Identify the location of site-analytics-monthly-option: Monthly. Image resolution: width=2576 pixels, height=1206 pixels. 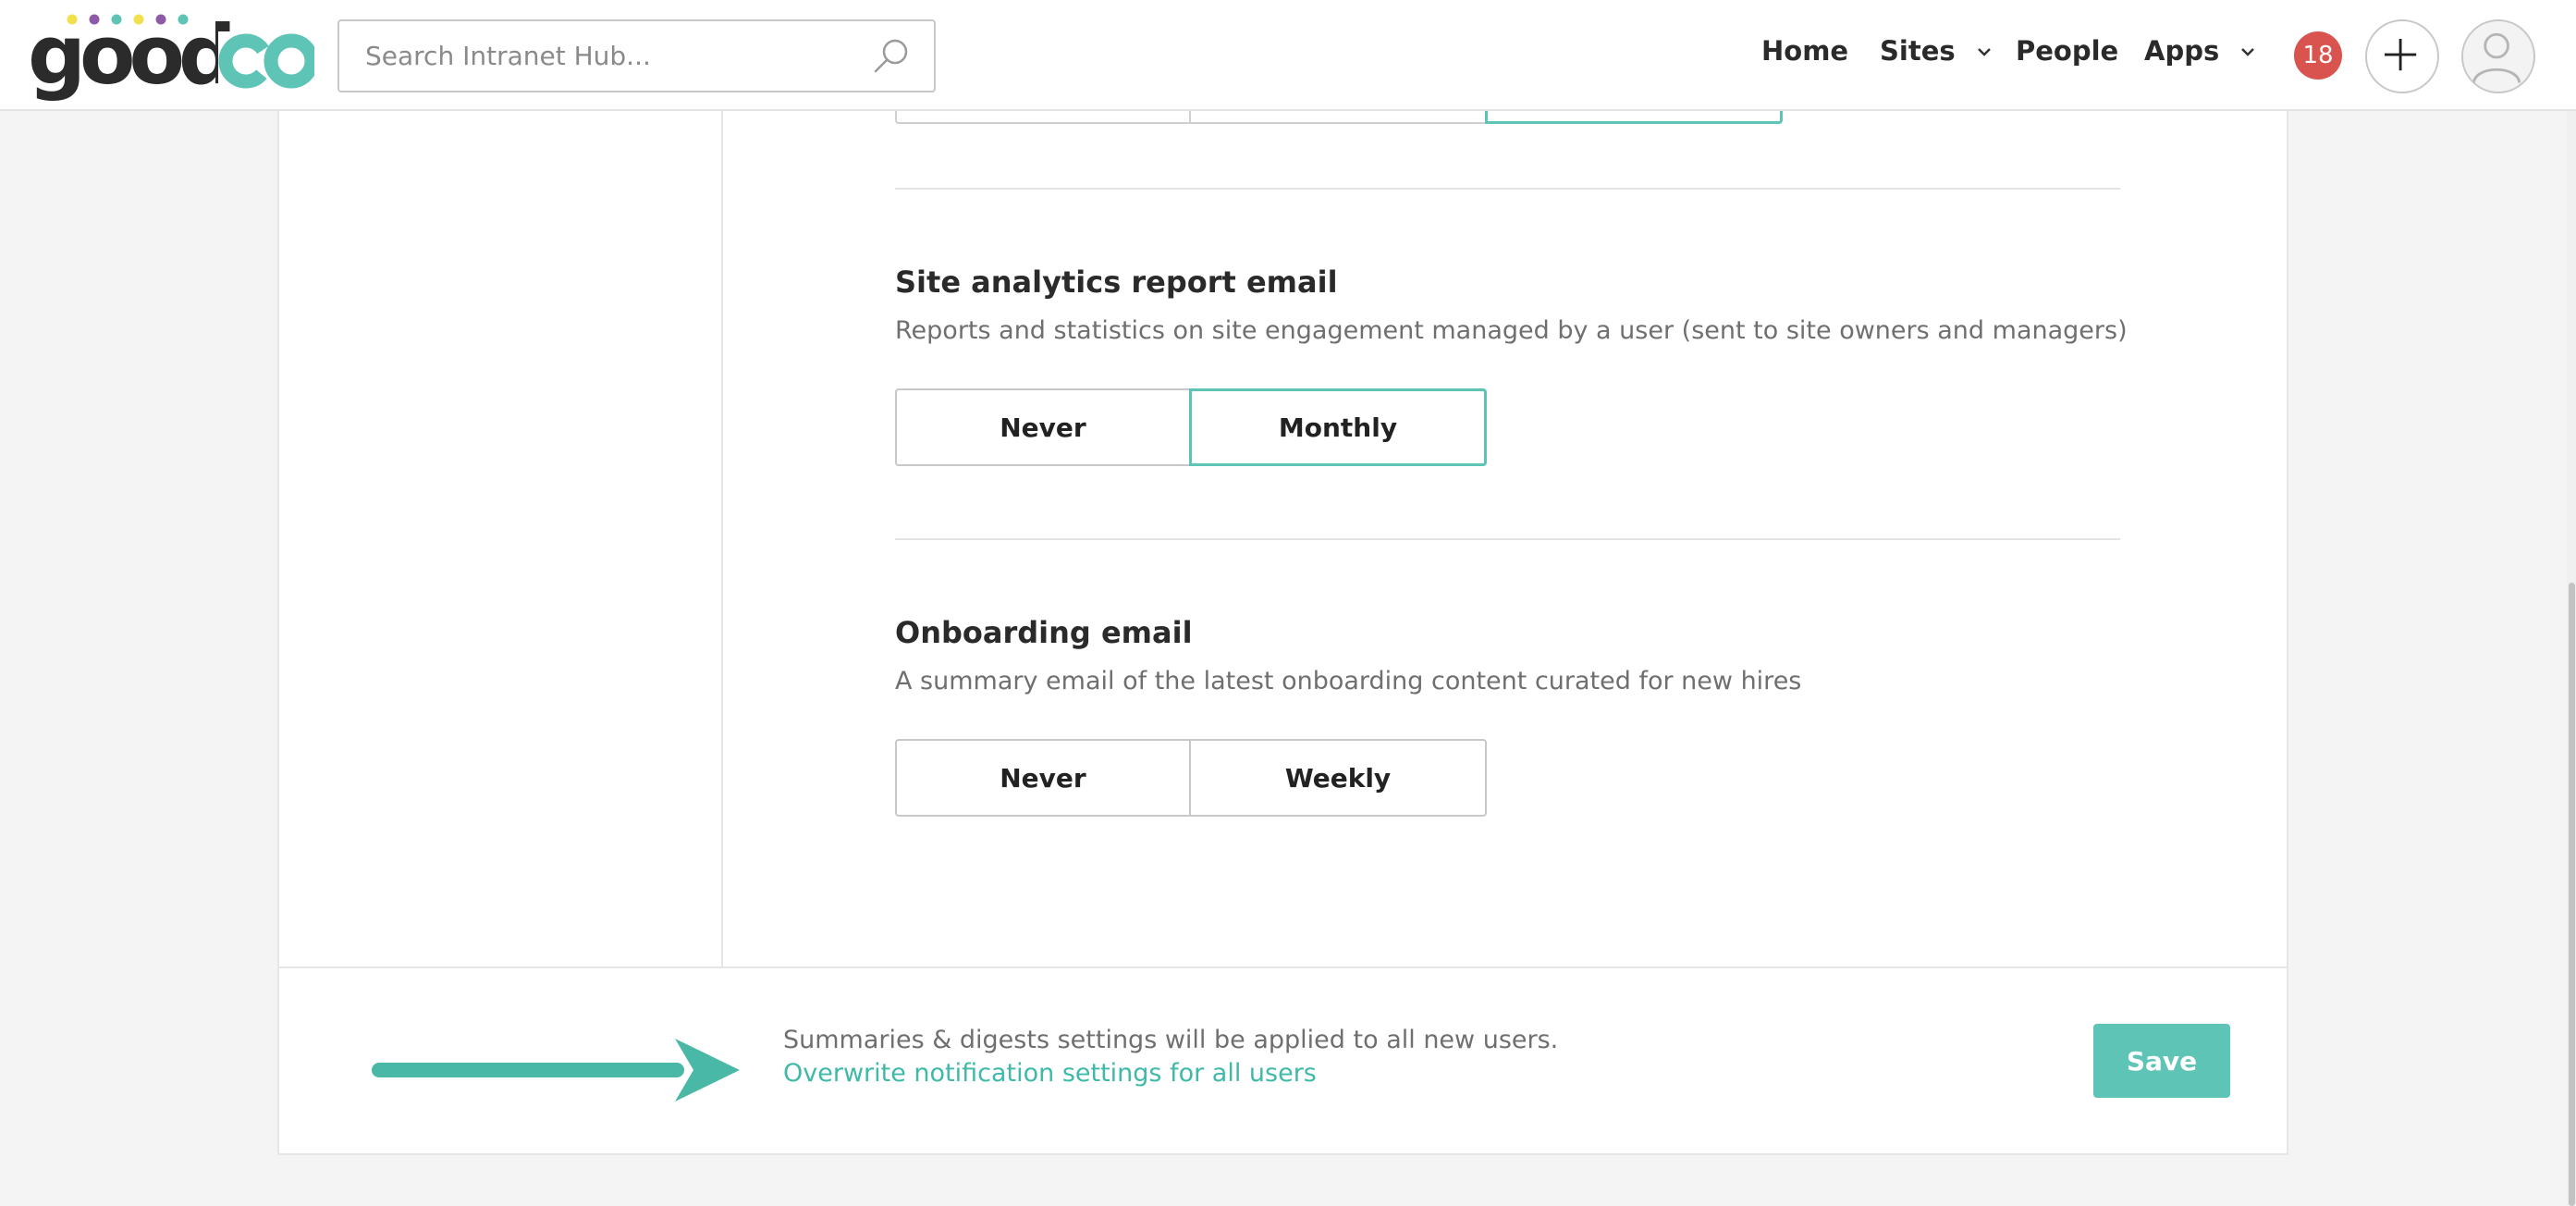
(1338, 427).